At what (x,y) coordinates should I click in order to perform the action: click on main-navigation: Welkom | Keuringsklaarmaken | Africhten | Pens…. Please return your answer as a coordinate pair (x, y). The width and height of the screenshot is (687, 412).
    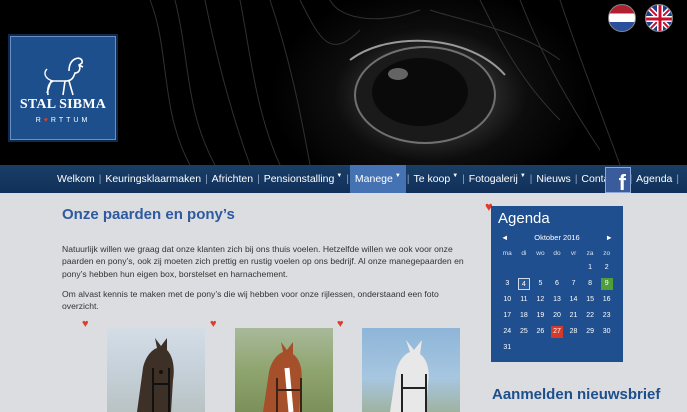
    Looking at the image, I should click on (343, 179).